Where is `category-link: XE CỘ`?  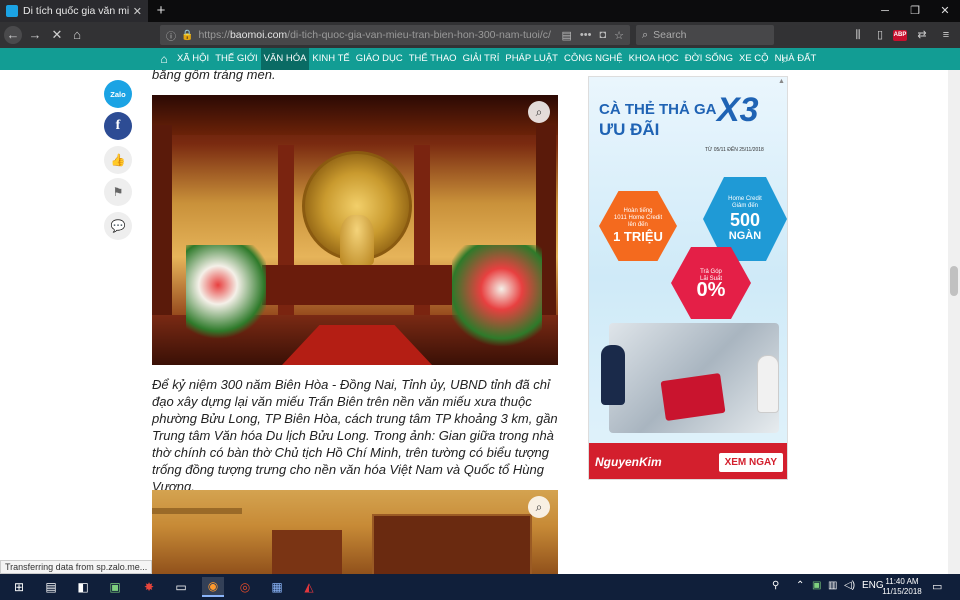 category-link: XE CỘ is located at coordinates (754, 59).